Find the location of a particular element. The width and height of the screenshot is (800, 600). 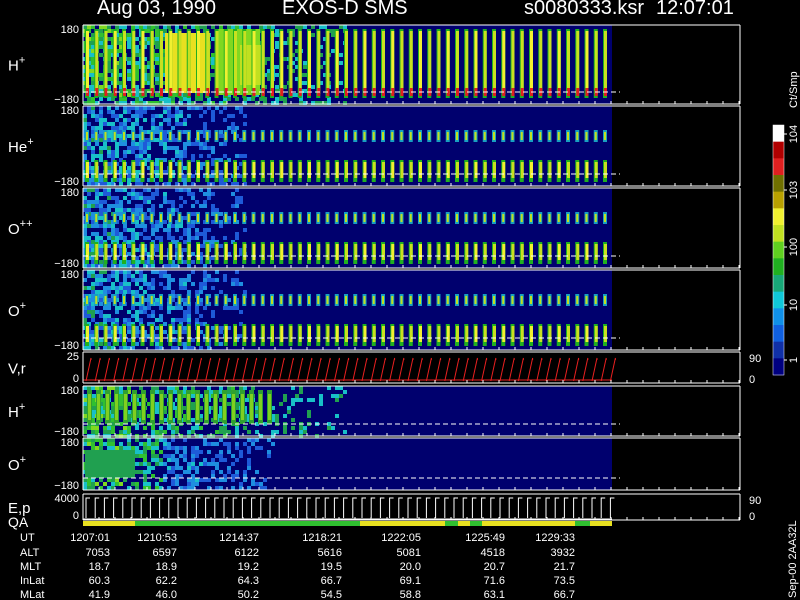

ephemeris-cell: 20.0 is located at coordinates (410, 567).